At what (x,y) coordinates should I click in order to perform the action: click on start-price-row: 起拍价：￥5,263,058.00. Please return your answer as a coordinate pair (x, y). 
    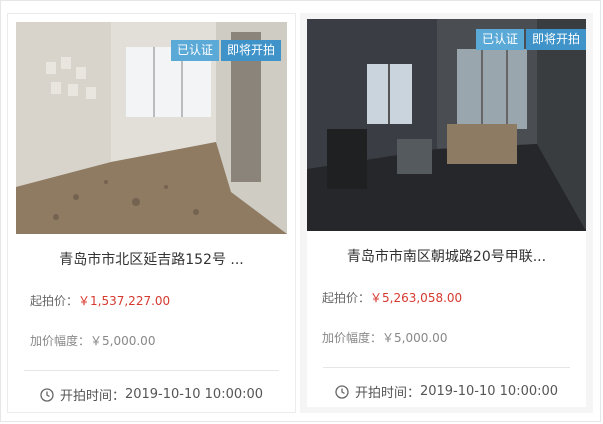
    Looking at the image, I should click on (454, 298).